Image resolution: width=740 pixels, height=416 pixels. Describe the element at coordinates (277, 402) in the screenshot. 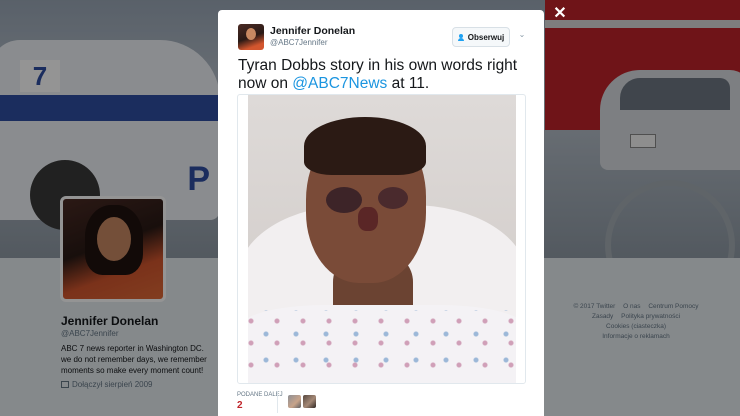

I see `stats-divider` at that location.